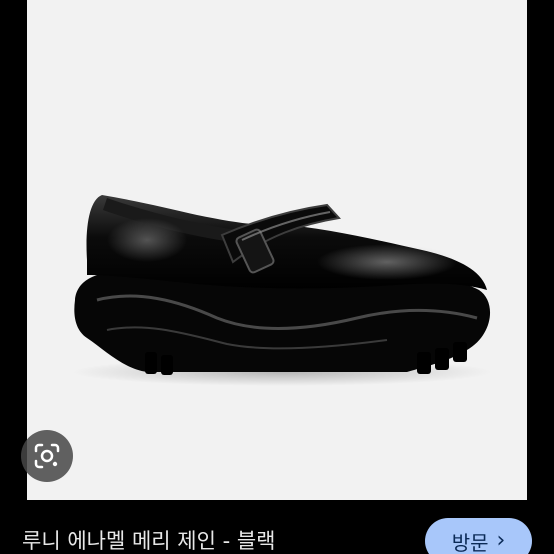  I want to click on google-lens-icon, so click(47, 456).